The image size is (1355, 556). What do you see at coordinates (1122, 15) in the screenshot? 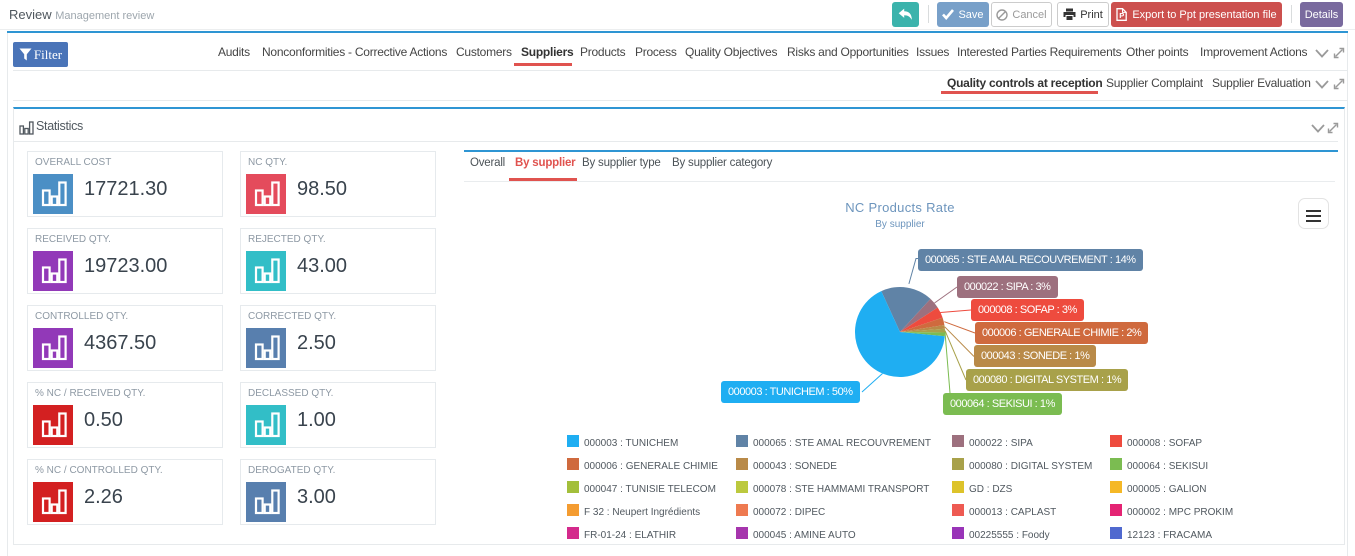
I see `svg-text: P` at bounding box center [1122, 15].